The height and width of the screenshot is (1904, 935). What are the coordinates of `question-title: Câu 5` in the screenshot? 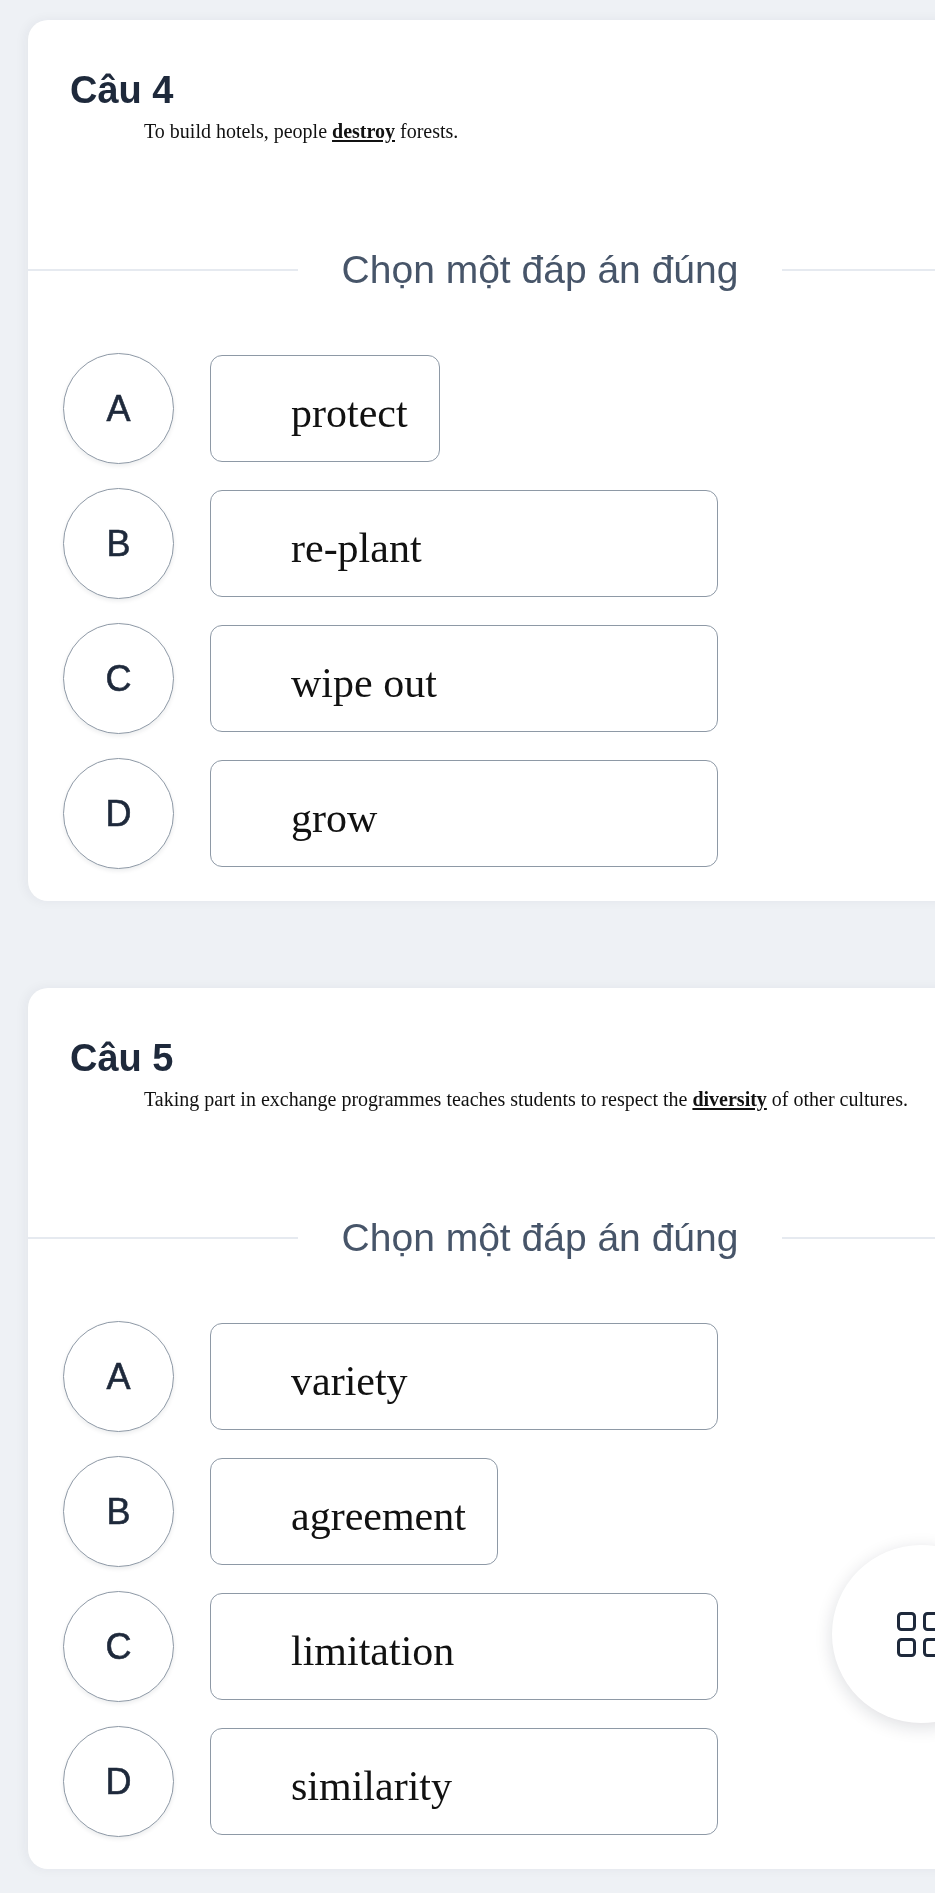 It's located at (122, 1058).